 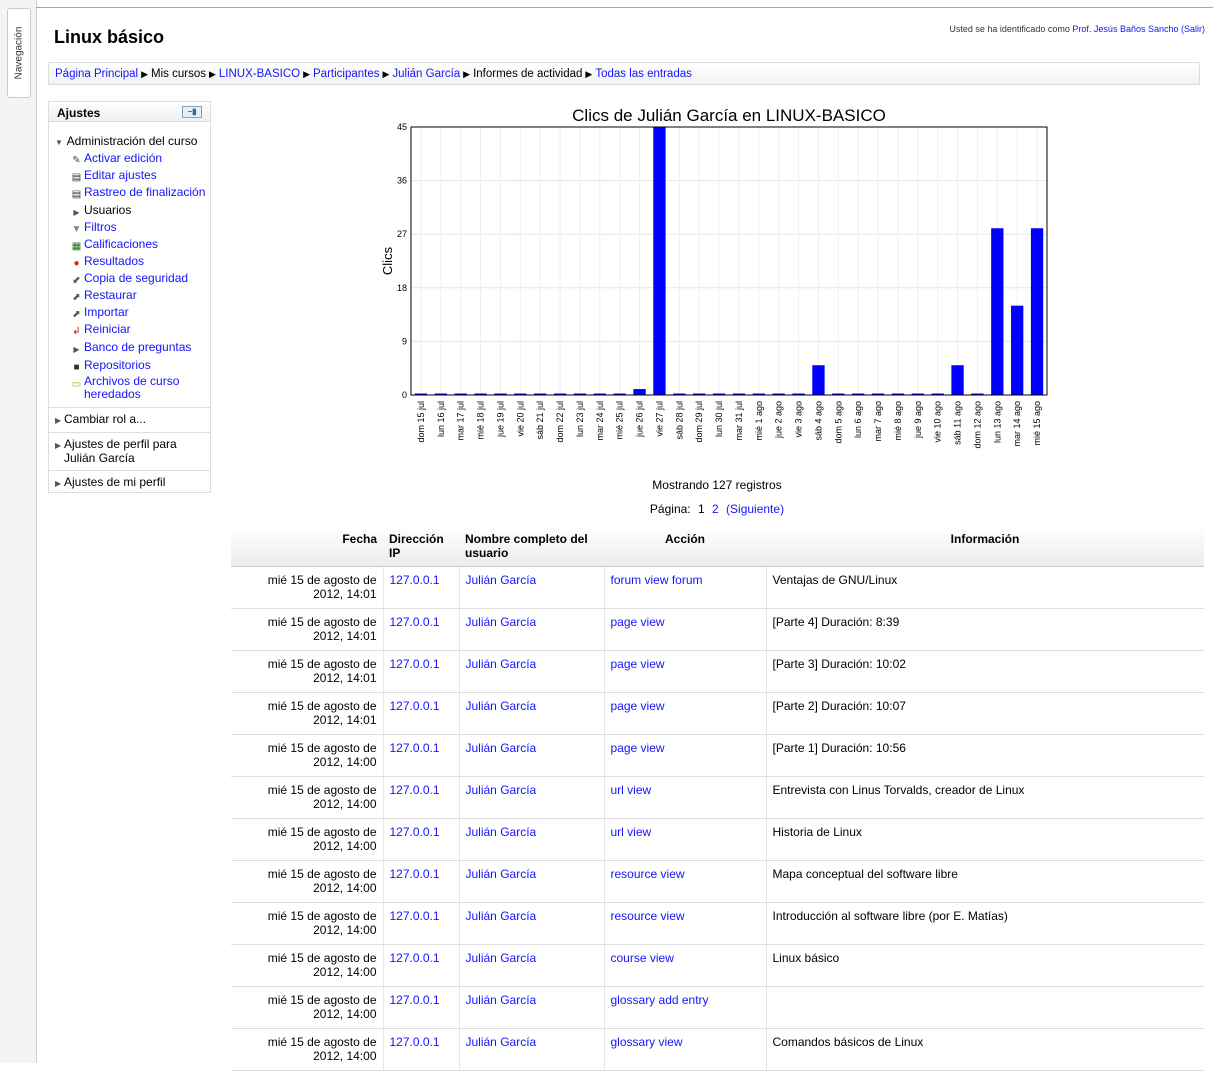 What do you see at coordinates (131, 348) in the screenshot?
I see `settings-item: ▶ Banco de preguntas` at bounding box center [131, 348].